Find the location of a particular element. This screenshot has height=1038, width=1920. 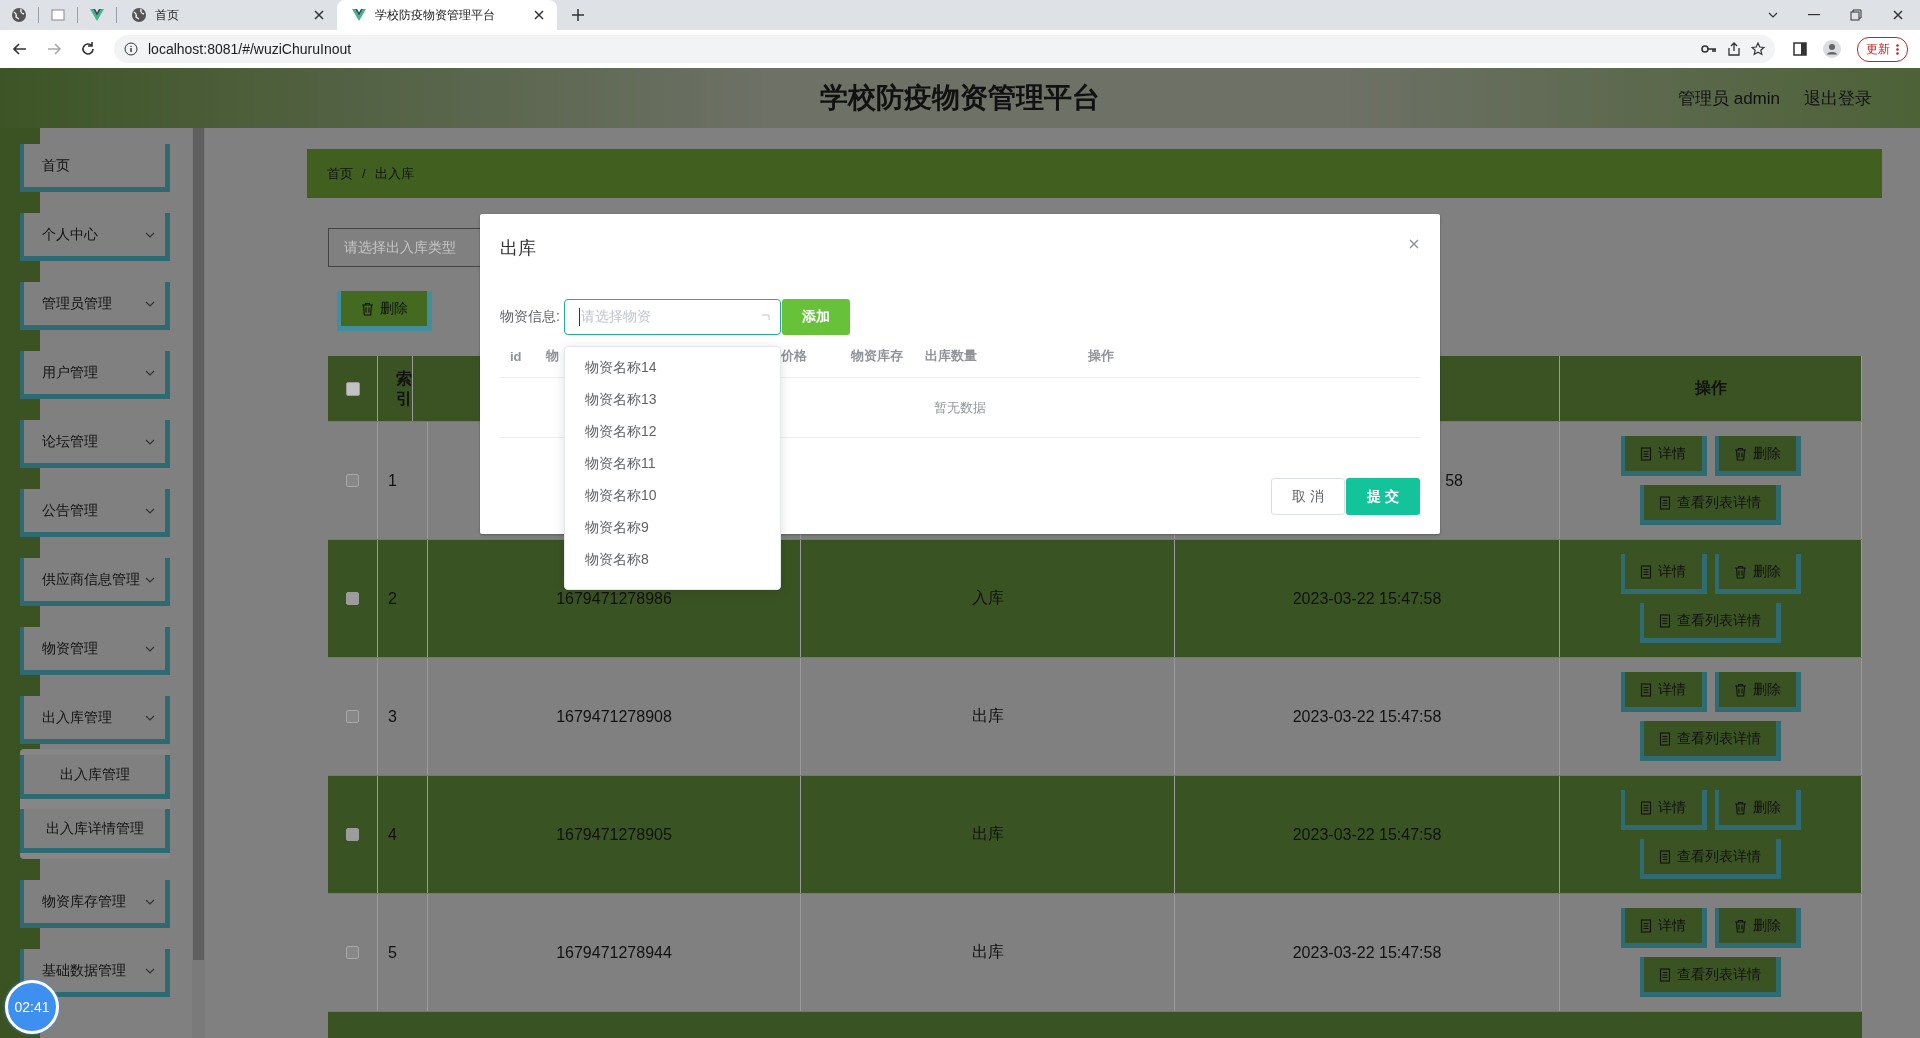

breadcrumb-link: 出入库 is located at coordinates (394, 173).